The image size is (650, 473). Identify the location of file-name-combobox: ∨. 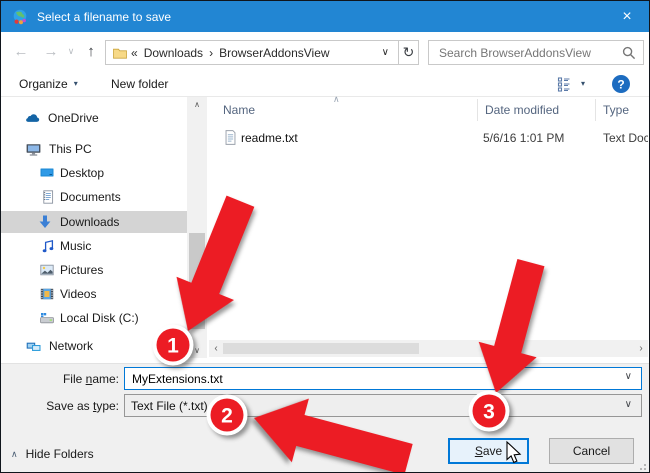
(383, 378).